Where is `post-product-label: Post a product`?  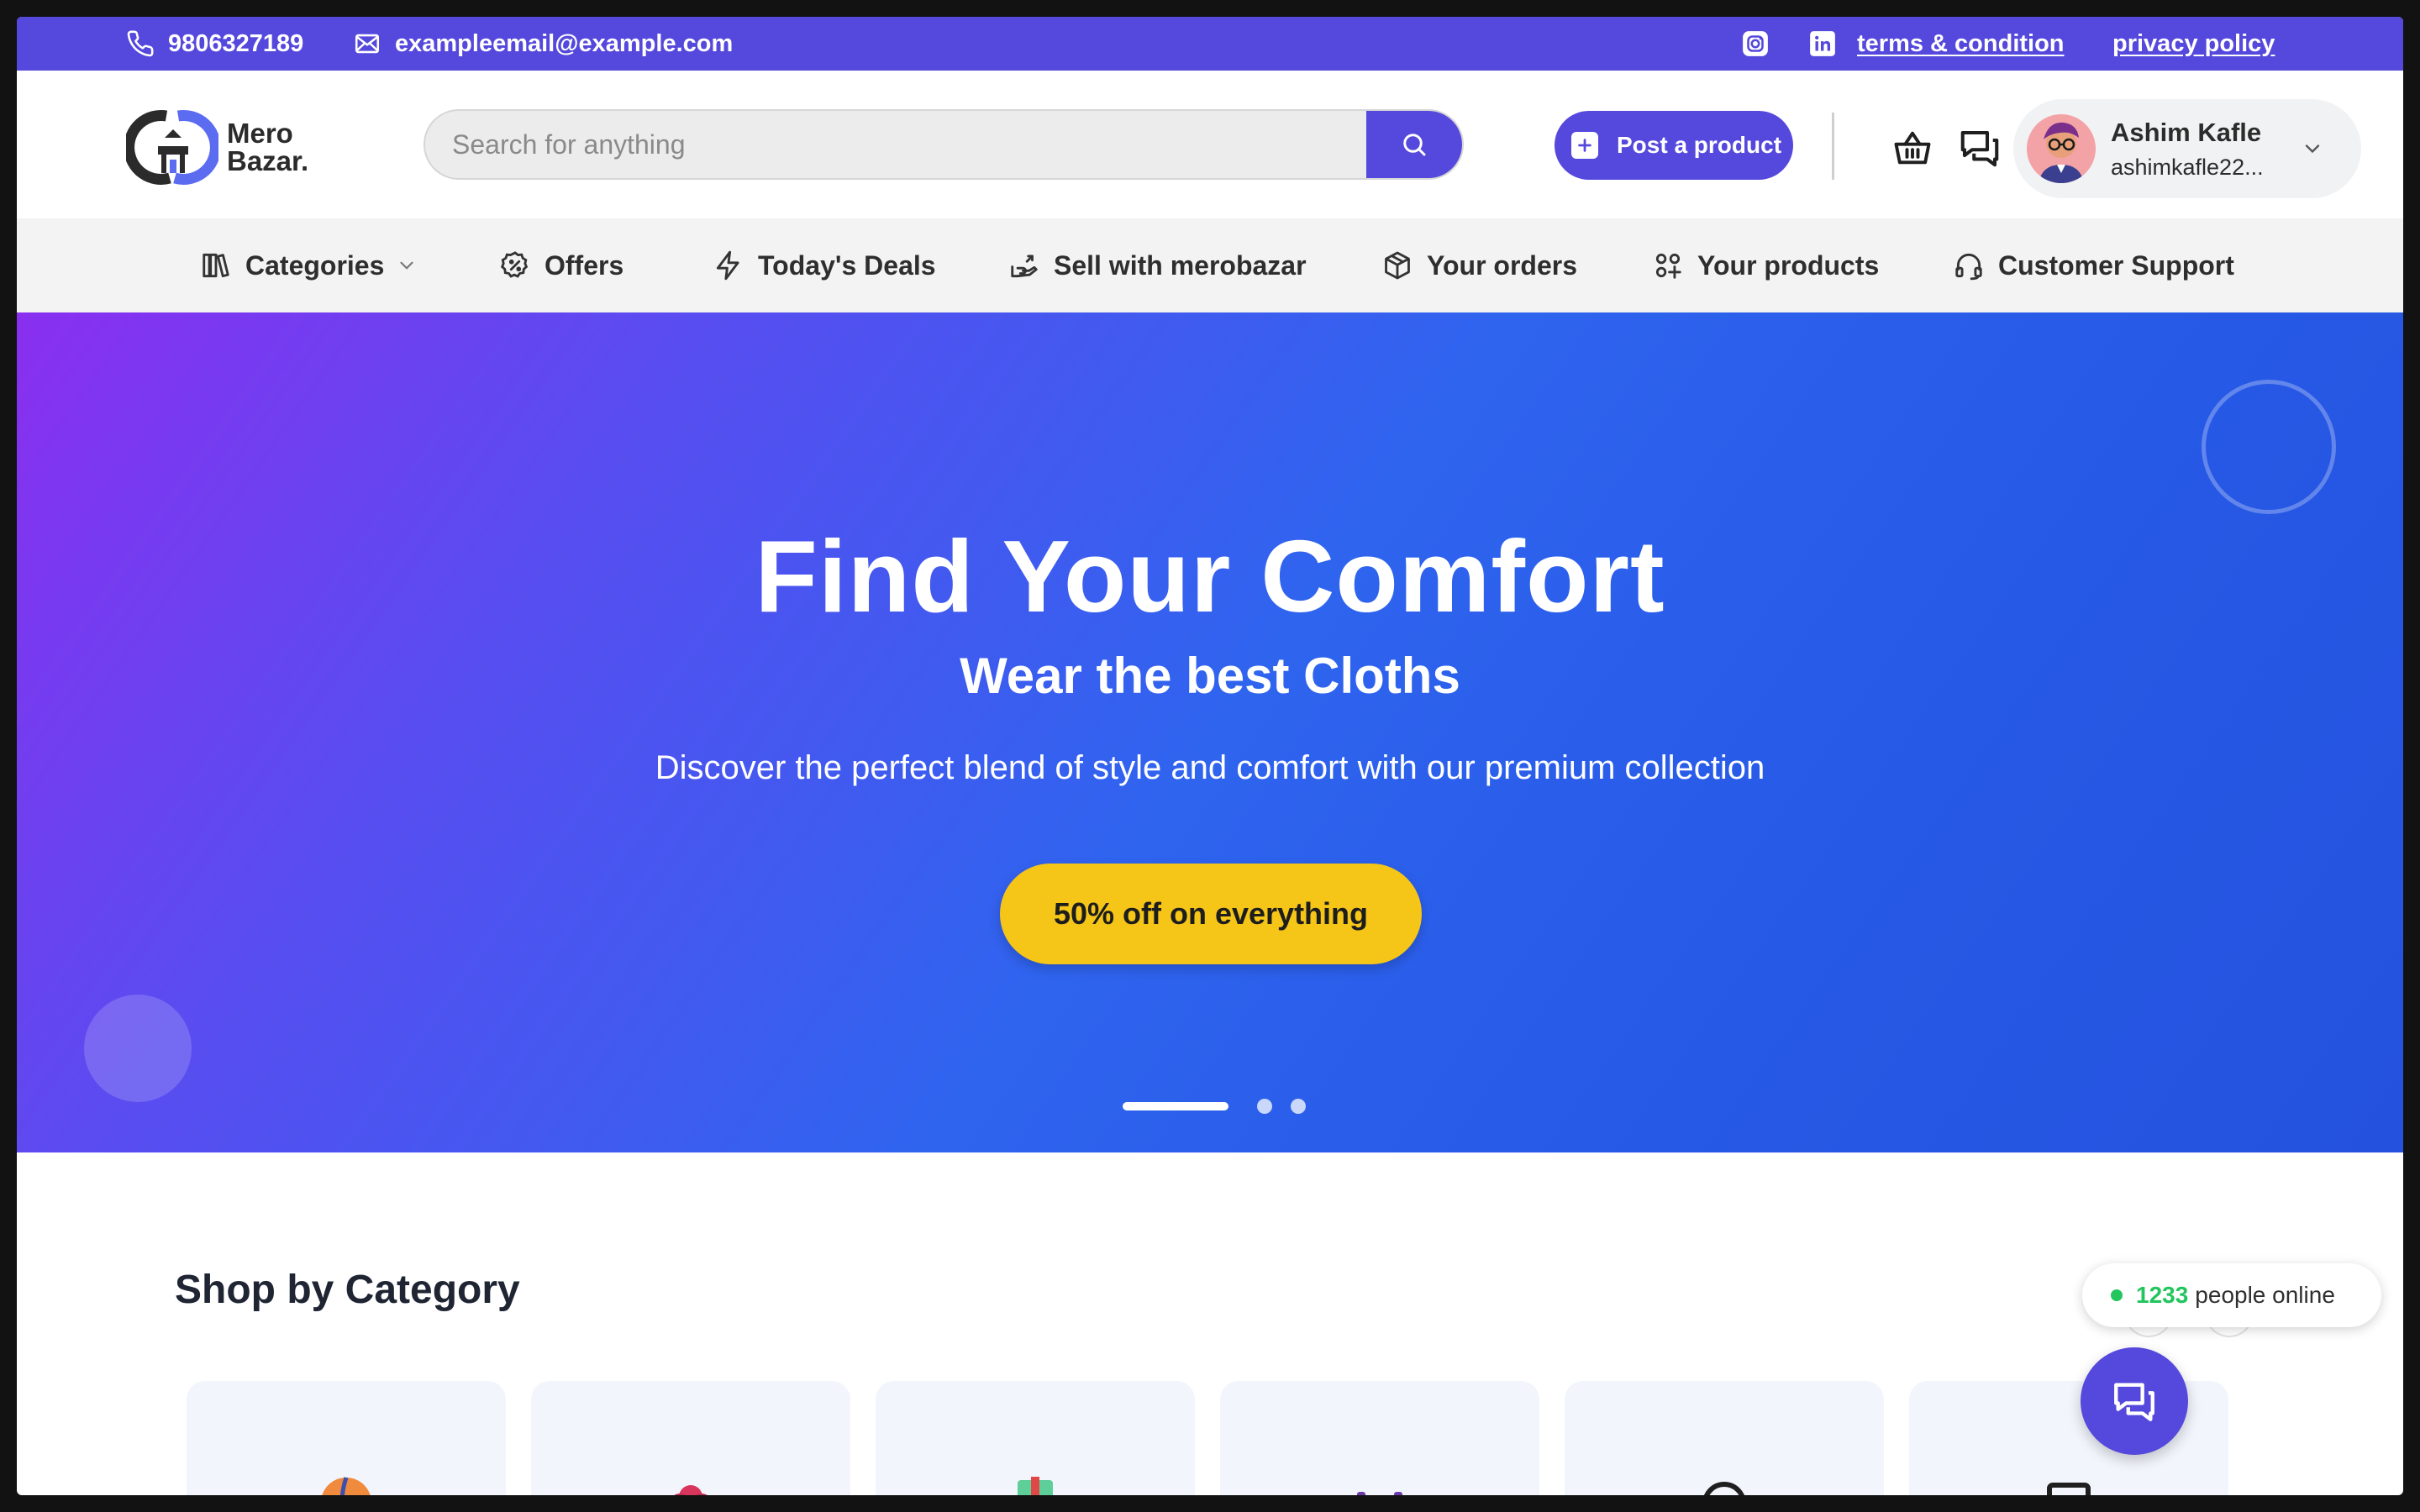
post-product-label: Post a product is located at coordinates (1699, 145).